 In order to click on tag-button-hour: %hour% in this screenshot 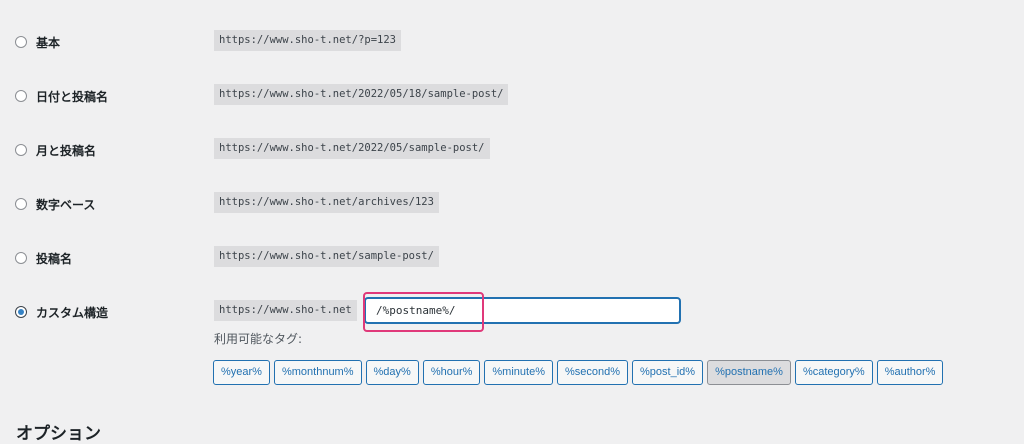, I will do `click(451, 372)`.